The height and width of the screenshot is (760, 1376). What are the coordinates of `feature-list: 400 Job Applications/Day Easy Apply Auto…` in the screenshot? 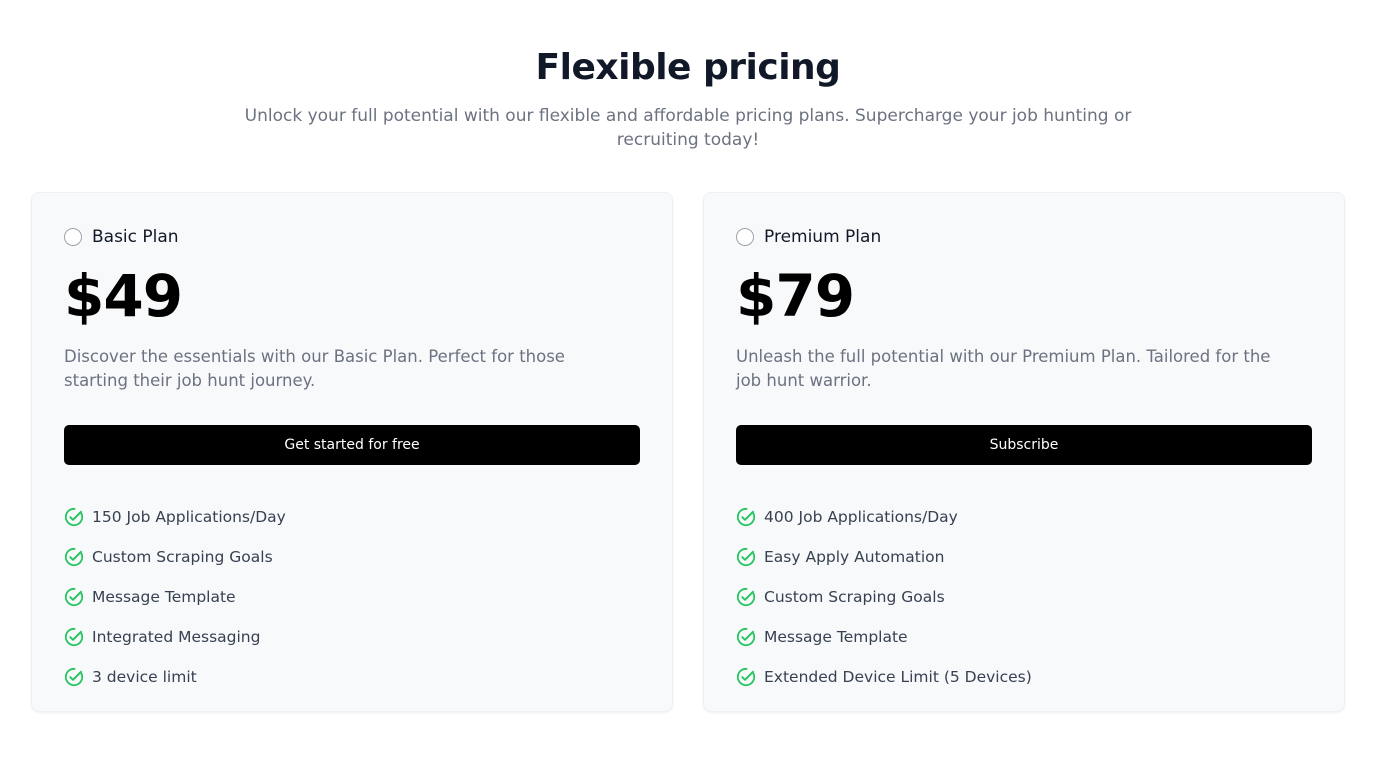 It's located at (884, 597).